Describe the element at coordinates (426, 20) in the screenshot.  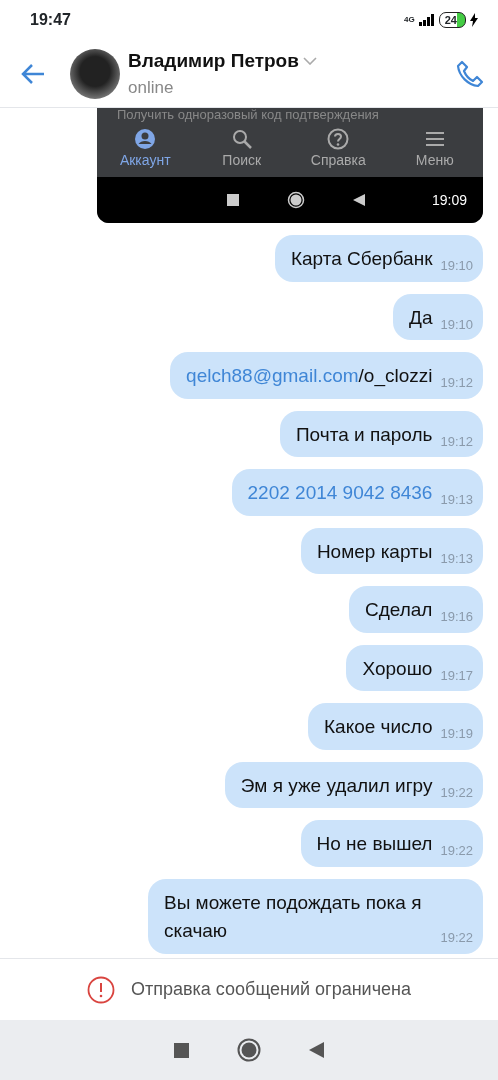
I see `signal-icon` at that location.